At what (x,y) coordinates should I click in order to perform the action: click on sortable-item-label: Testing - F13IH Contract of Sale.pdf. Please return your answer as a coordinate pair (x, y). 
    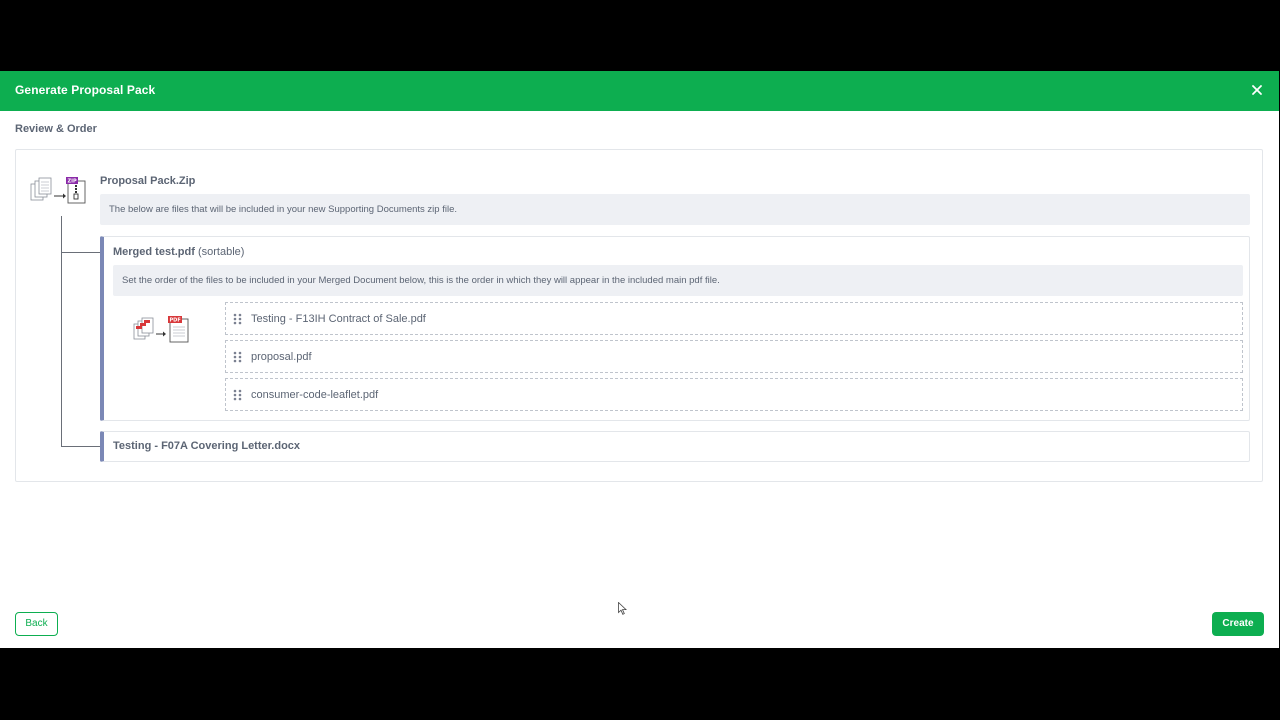
    Looking at the image, I should click on (338, 319).